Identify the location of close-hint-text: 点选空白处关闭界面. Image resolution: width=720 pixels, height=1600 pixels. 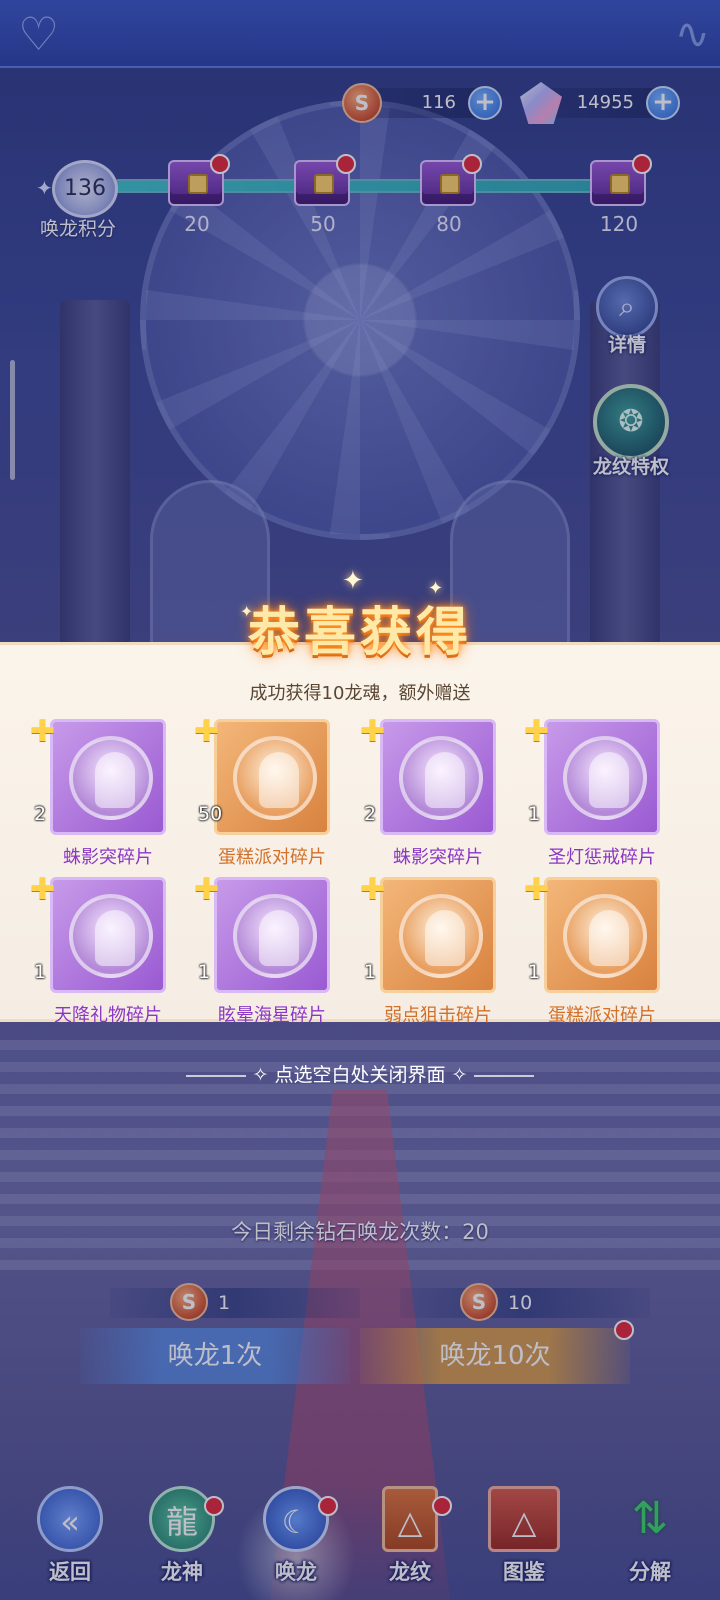
(360, 1075).